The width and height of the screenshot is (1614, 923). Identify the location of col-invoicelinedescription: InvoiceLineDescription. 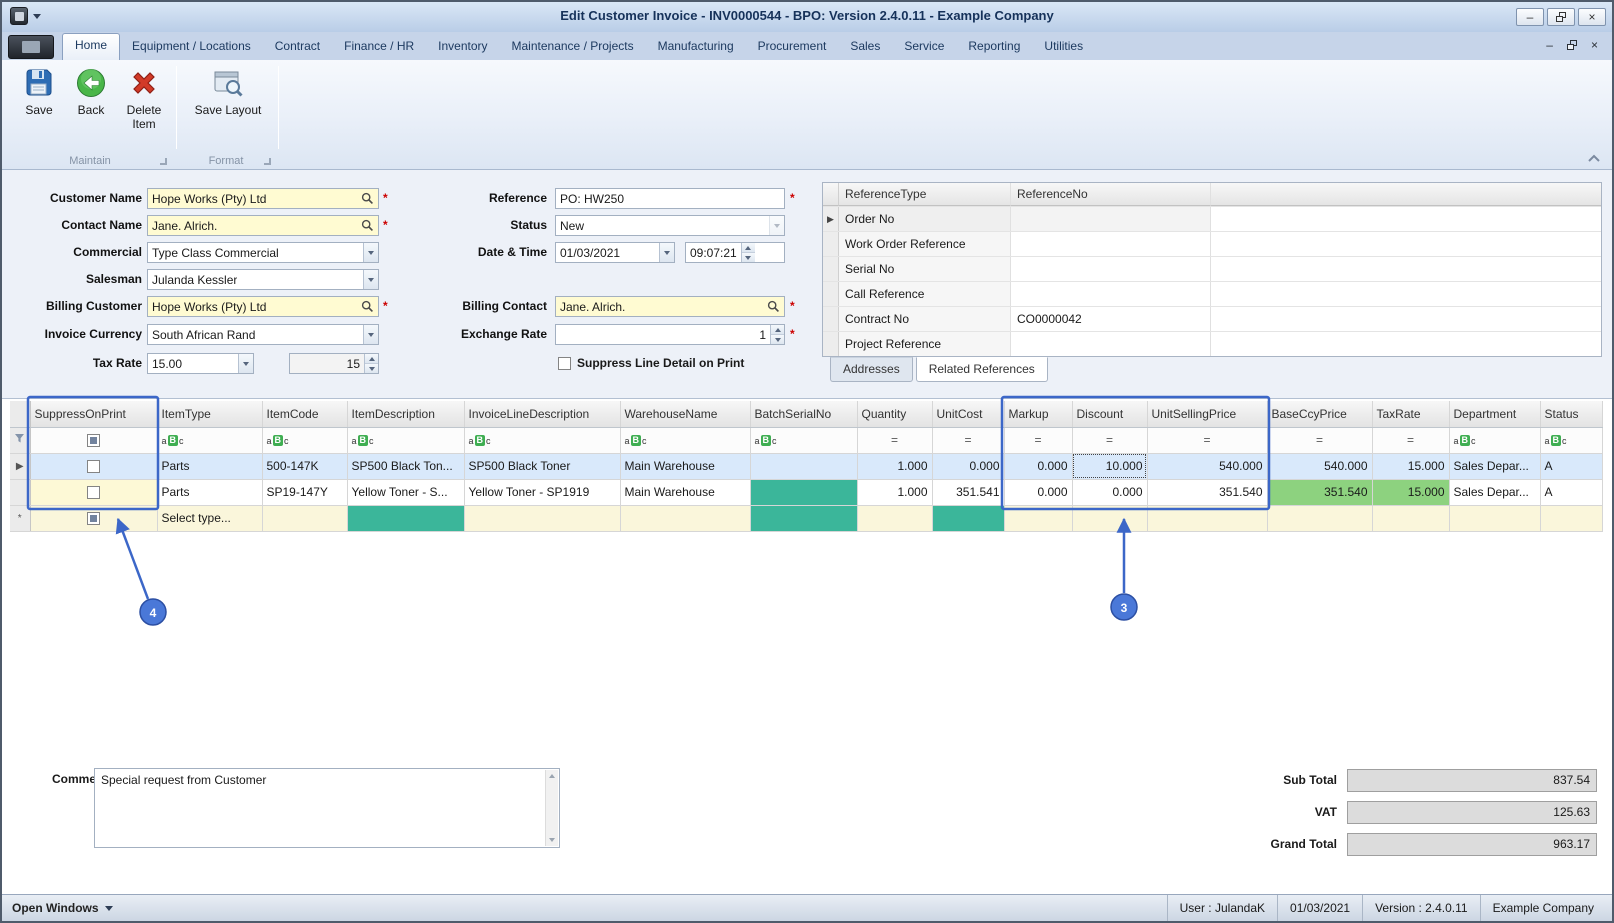
(542, 414).